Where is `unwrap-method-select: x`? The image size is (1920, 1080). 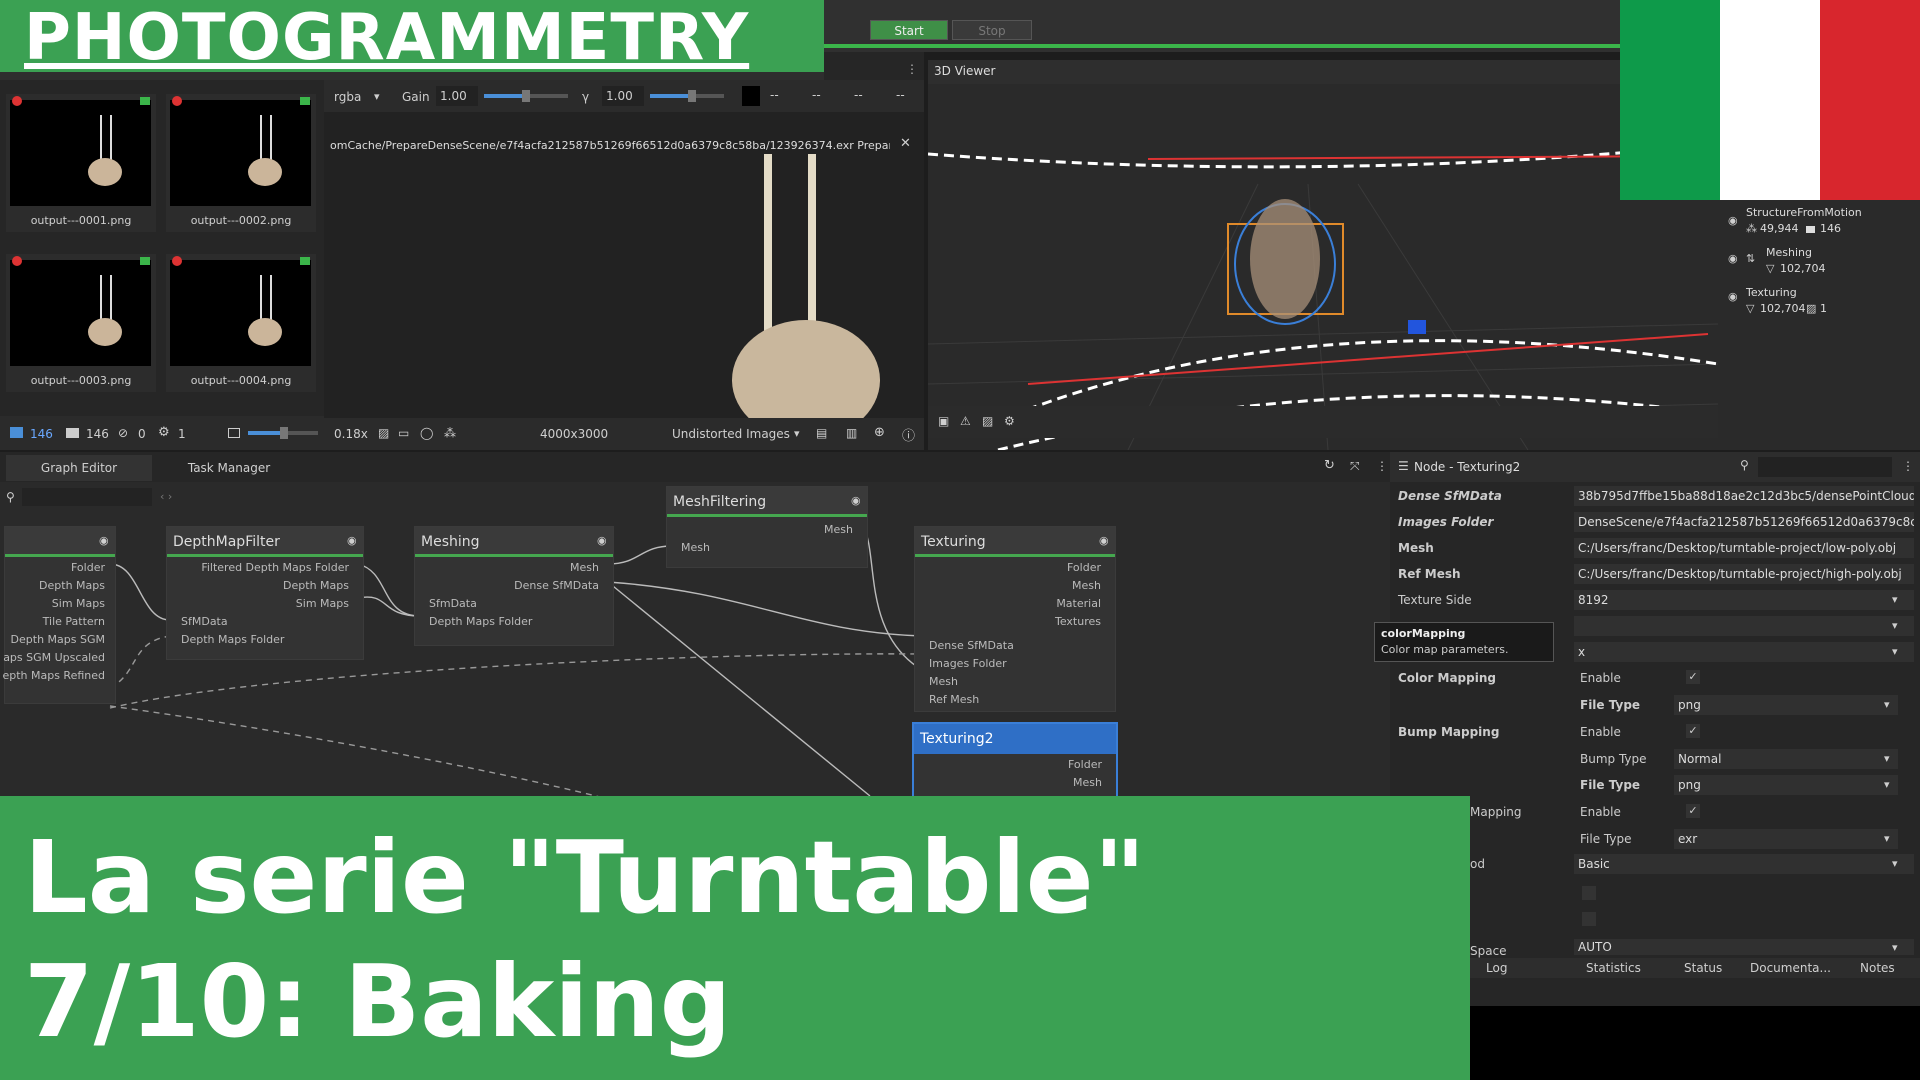
unwrap-method-select: x is located at coordinates (1744, 652).